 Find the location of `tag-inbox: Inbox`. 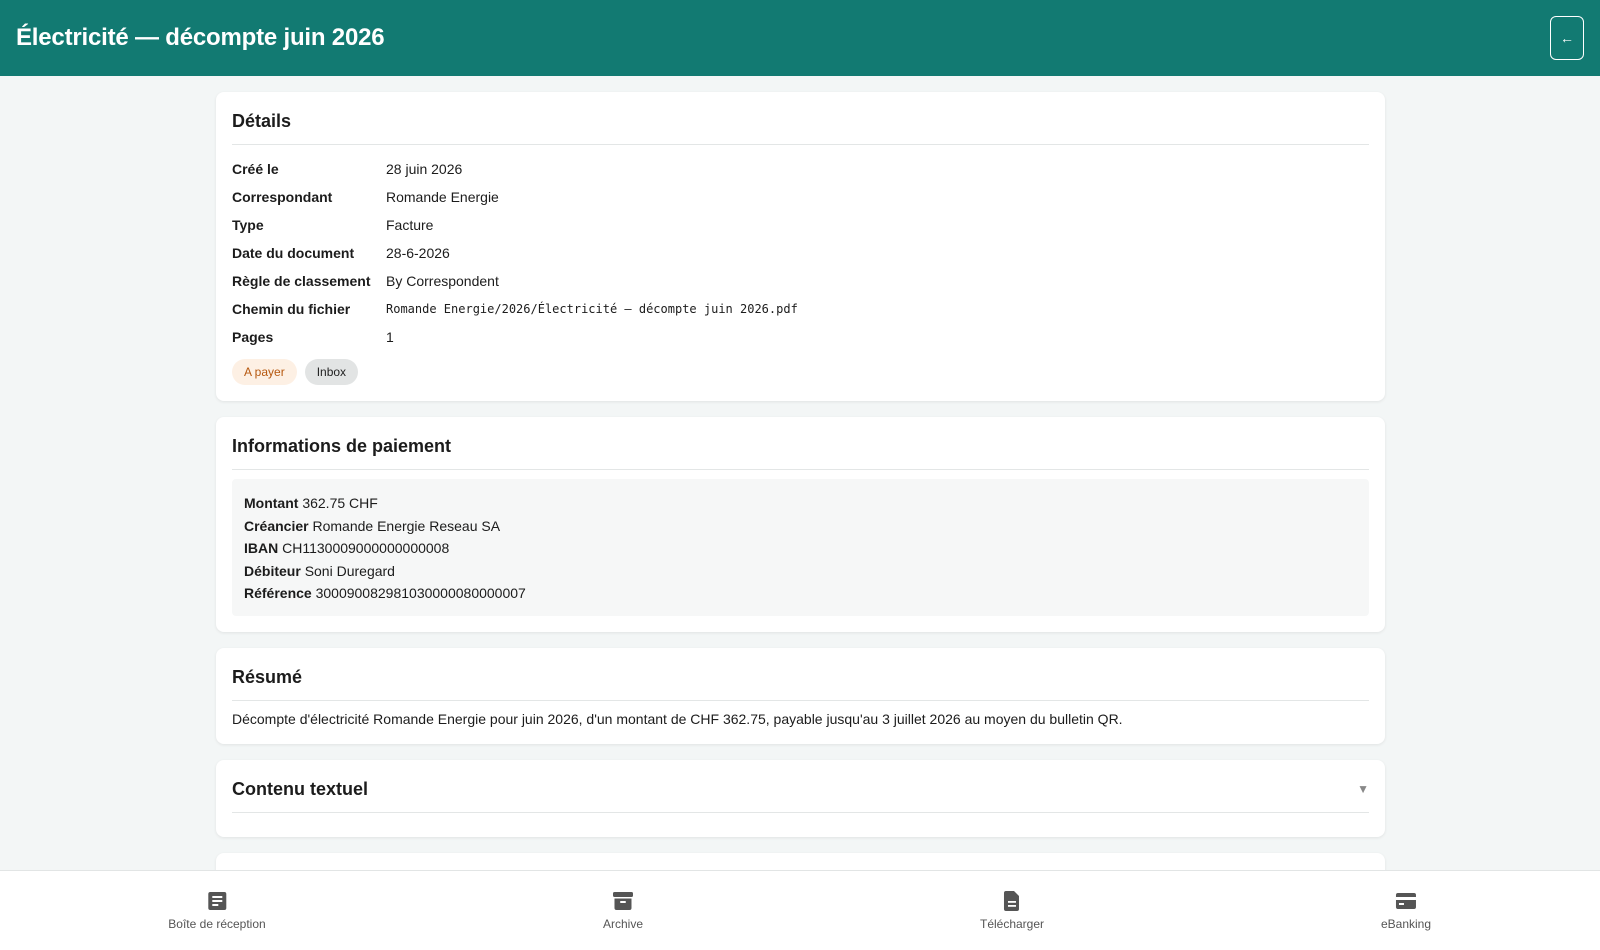

tag-inbox: Inbox is located at coordinates (331, 372).